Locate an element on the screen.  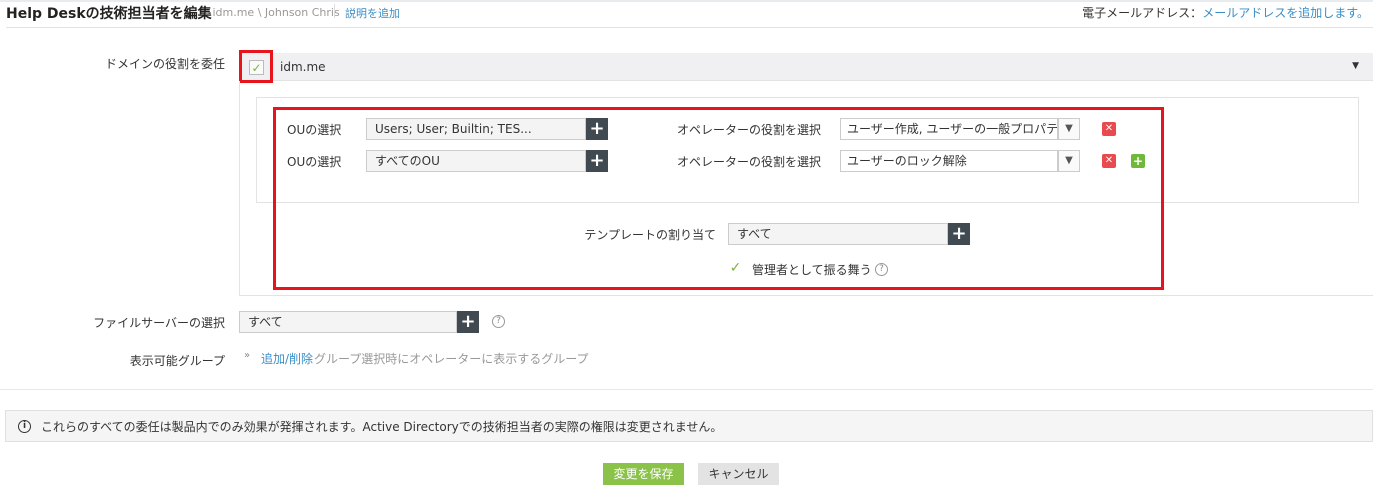
visible-groups-label: 表示可能グループ is located at coordinates (177, 361).